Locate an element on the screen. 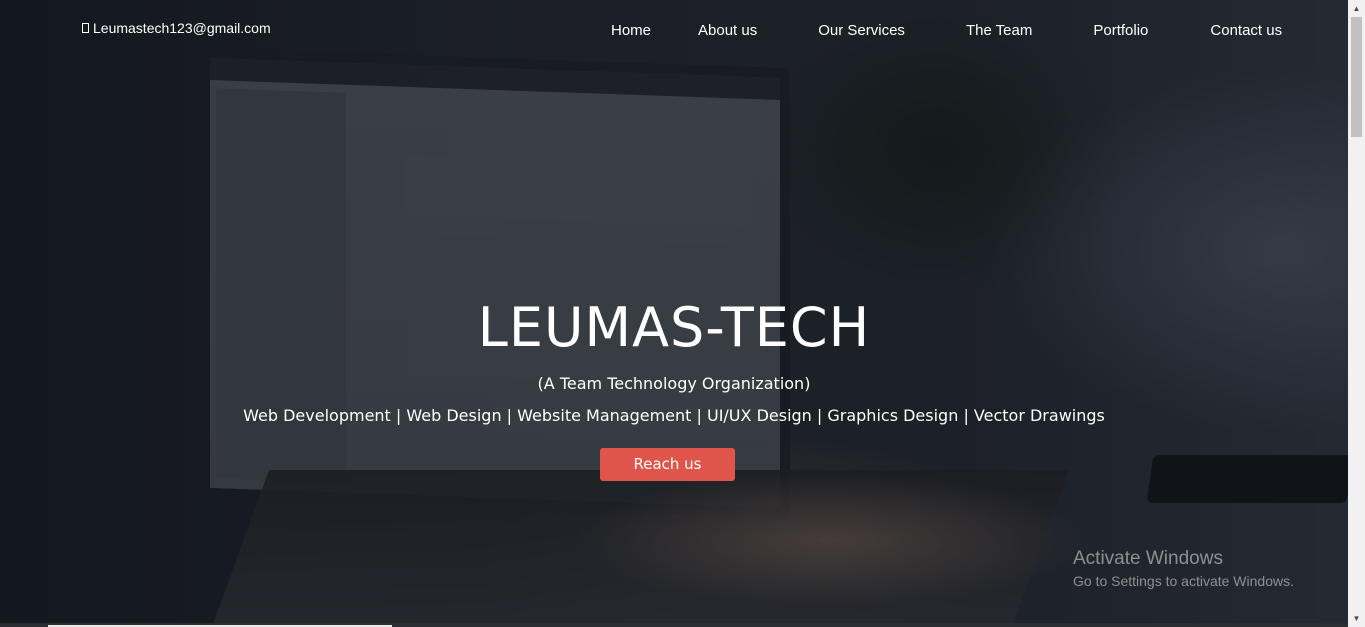 This screenshot has width=1365, height=627. envelope-icon is located at coordinates (85, 28).